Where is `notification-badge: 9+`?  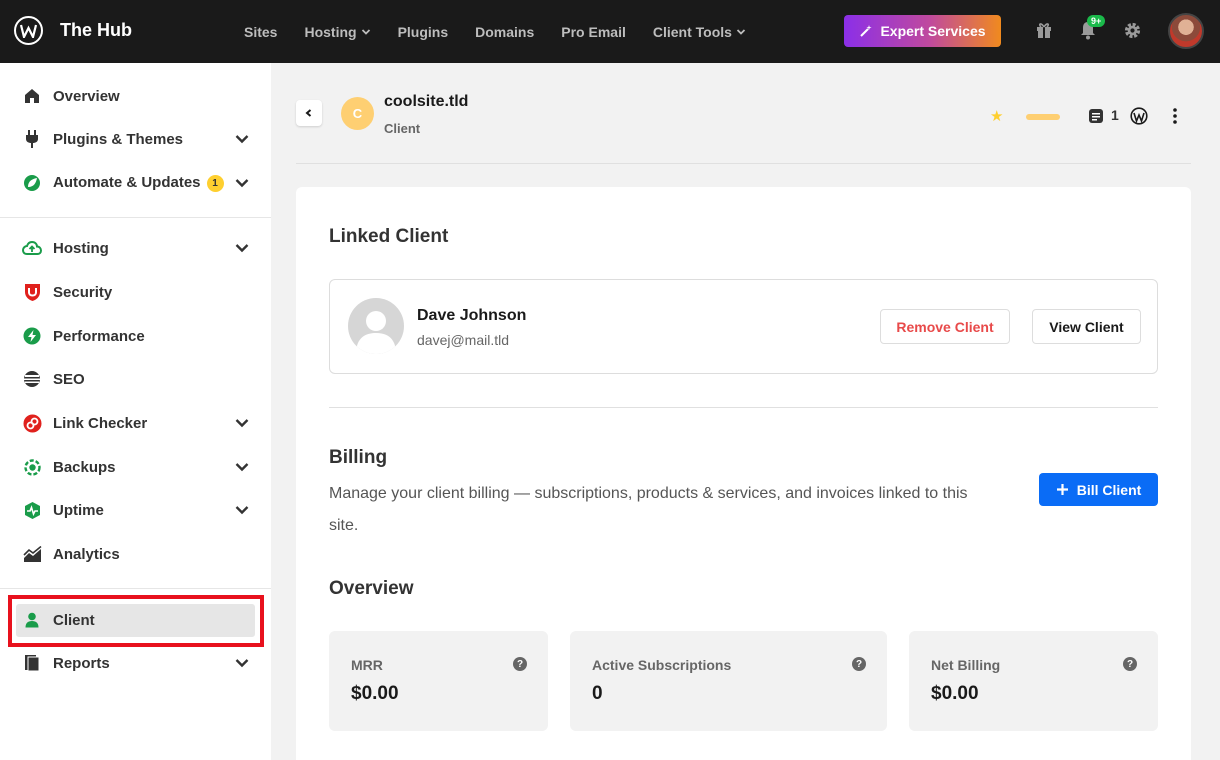 notification-badge: 9+ is located at coordinates (1096, 21).